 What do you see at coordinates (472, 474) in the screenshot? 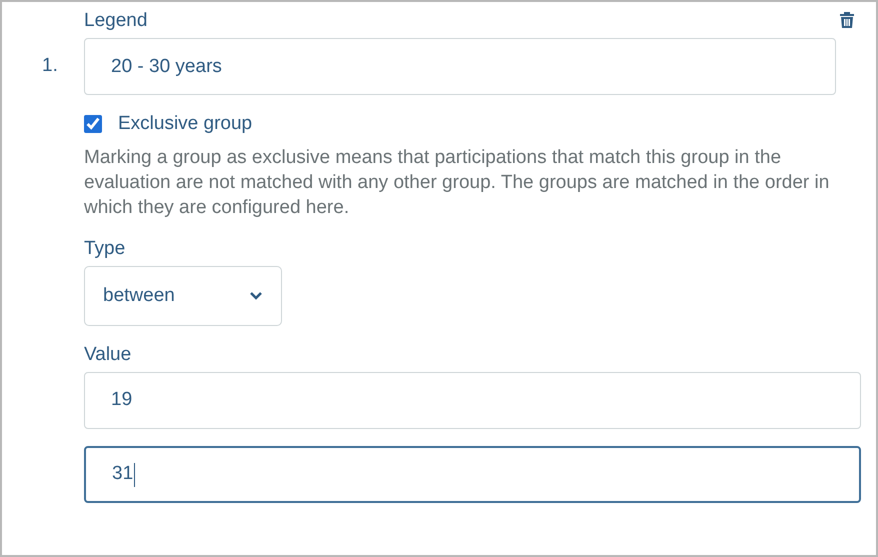
I see `value-input: 31` at bounding box center [472, 474].